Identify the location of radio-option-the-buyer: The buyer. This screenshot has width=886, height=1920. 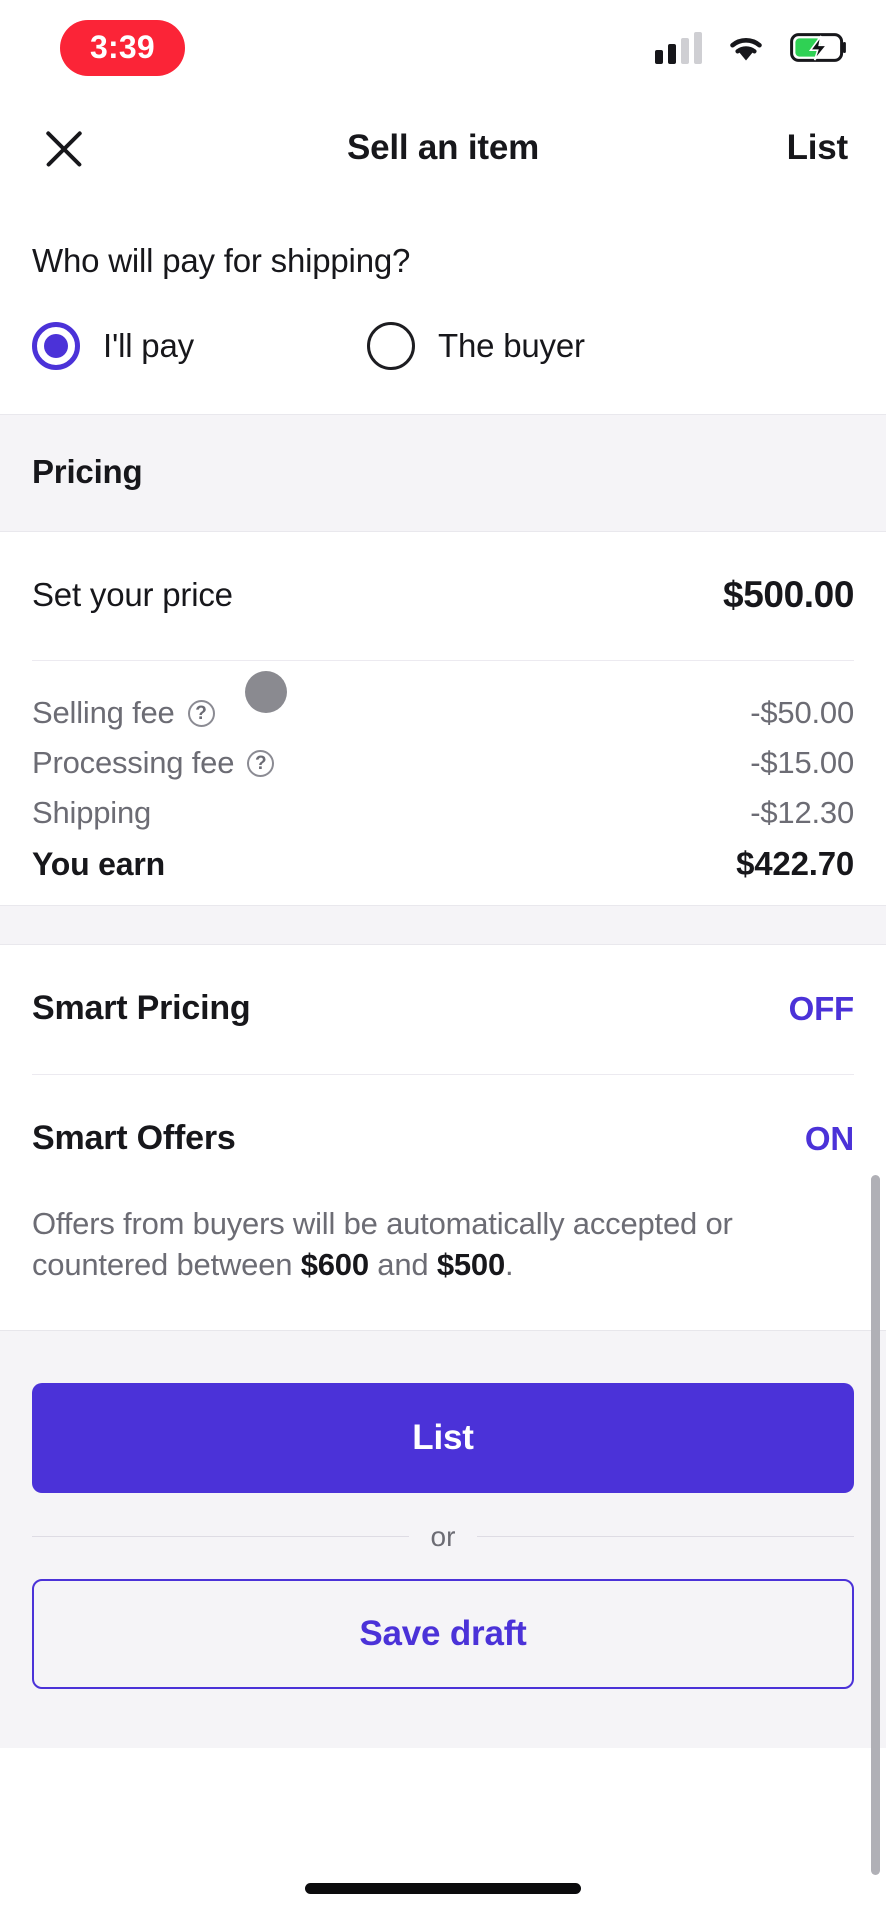
(476, 346).